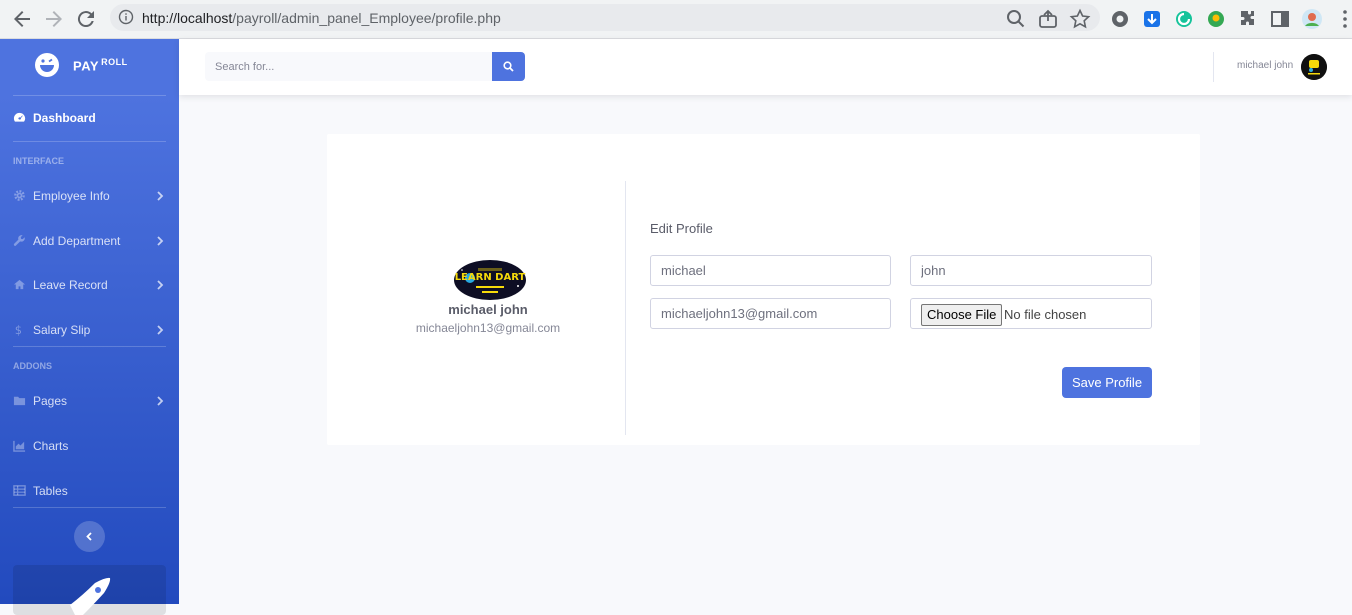 The height and width of the screenshot is (615, 1352). I want to click on home-icon, so click(20, 285).